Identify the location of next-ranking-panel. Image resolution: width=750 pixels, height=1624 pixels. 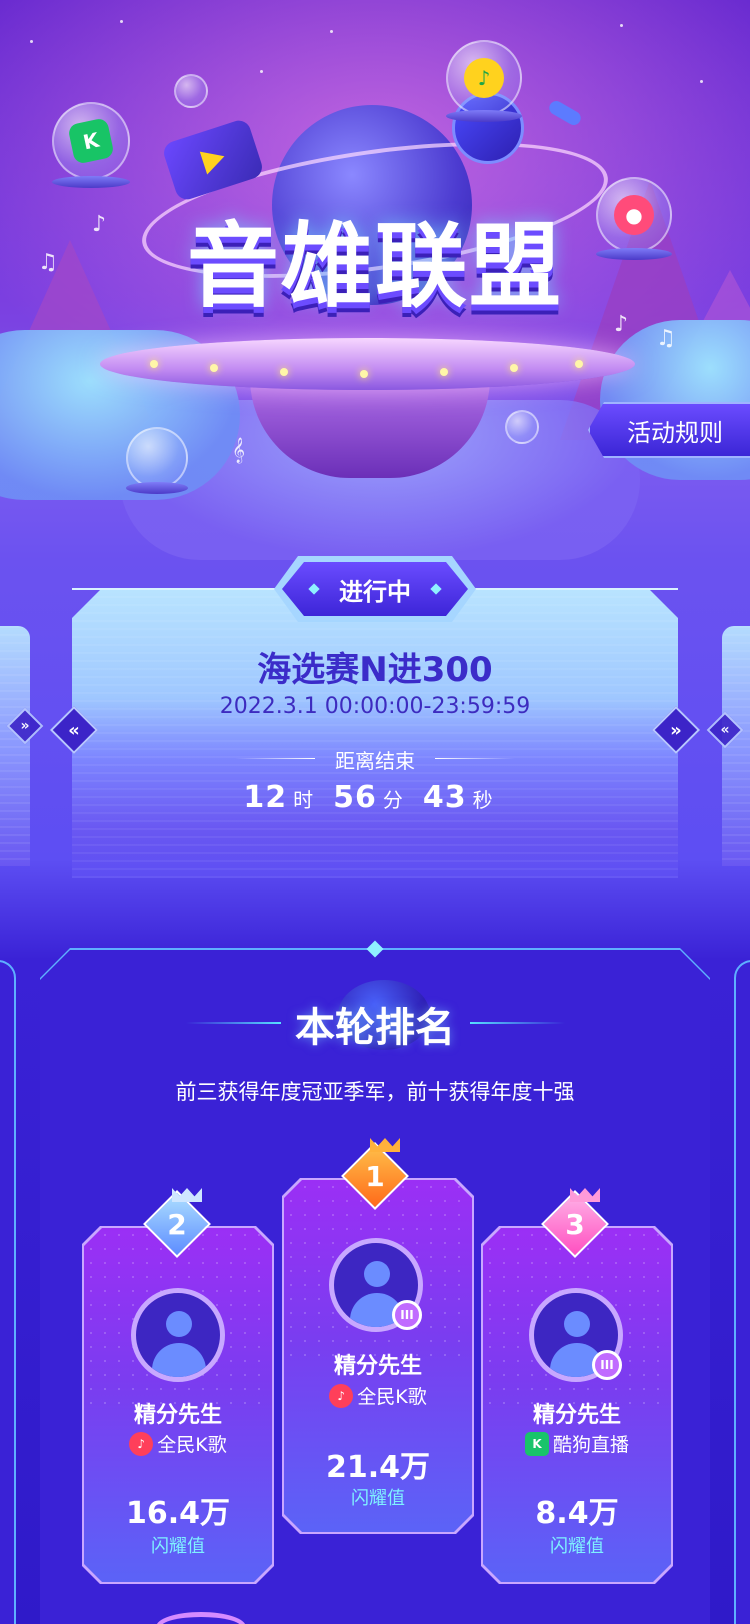
(742, 1292).